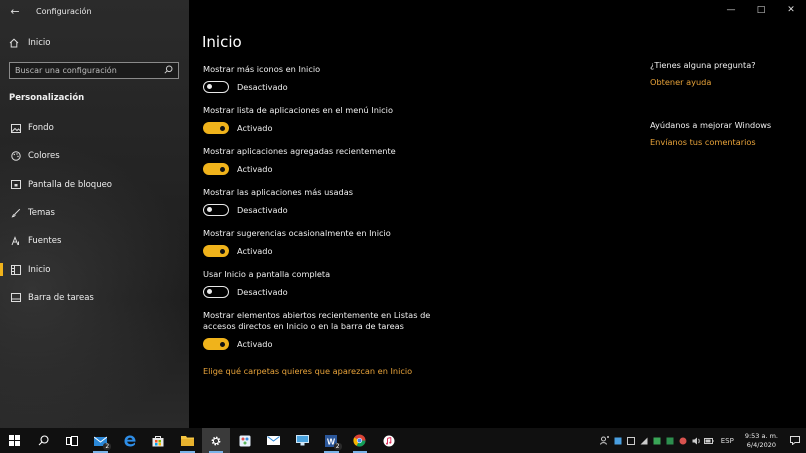 Image resolution: width=806 pixels, height=453 pixels. I want to click on sidebar-item-label: Barra de tareas, so click(61, 297).